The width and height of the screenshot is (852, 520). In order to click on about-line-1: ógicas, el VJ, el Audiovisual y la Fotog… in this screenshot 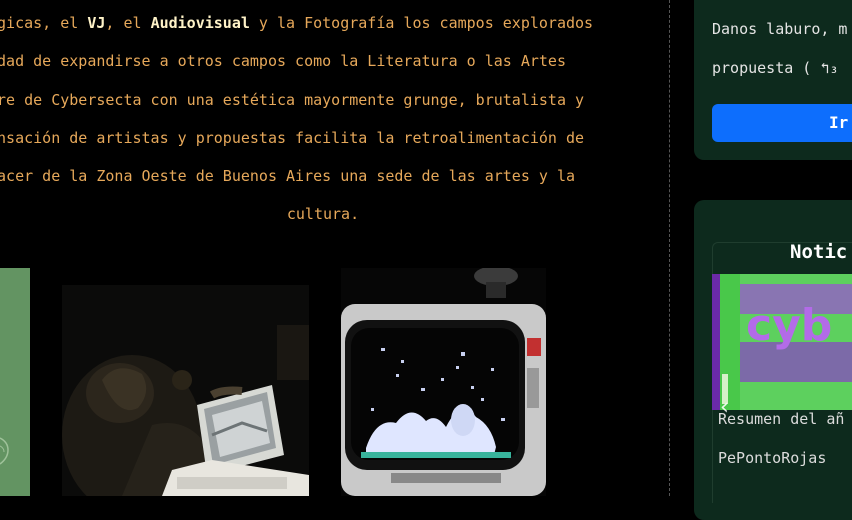, I will do `click(329, 25)`.